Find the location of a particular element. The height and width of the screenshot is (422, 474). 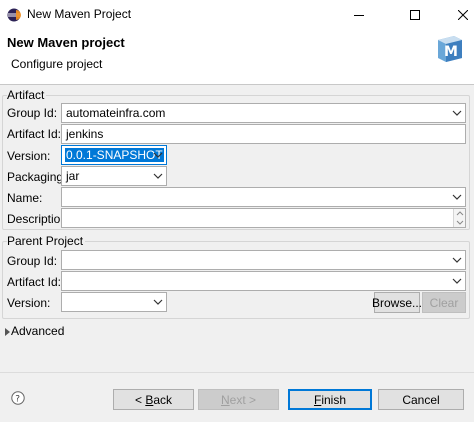

parent-artifact-id-combo is located at coordinates (263, 281).